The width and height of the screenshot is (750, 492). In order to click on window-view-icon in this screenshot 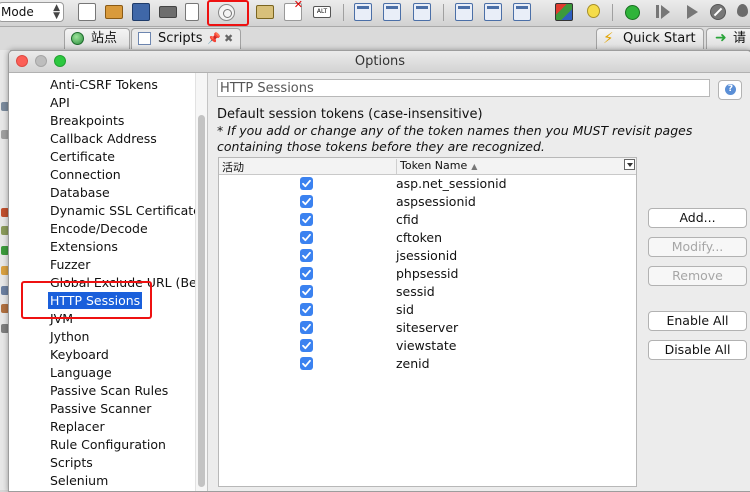, I will do `click(522, 12)`.